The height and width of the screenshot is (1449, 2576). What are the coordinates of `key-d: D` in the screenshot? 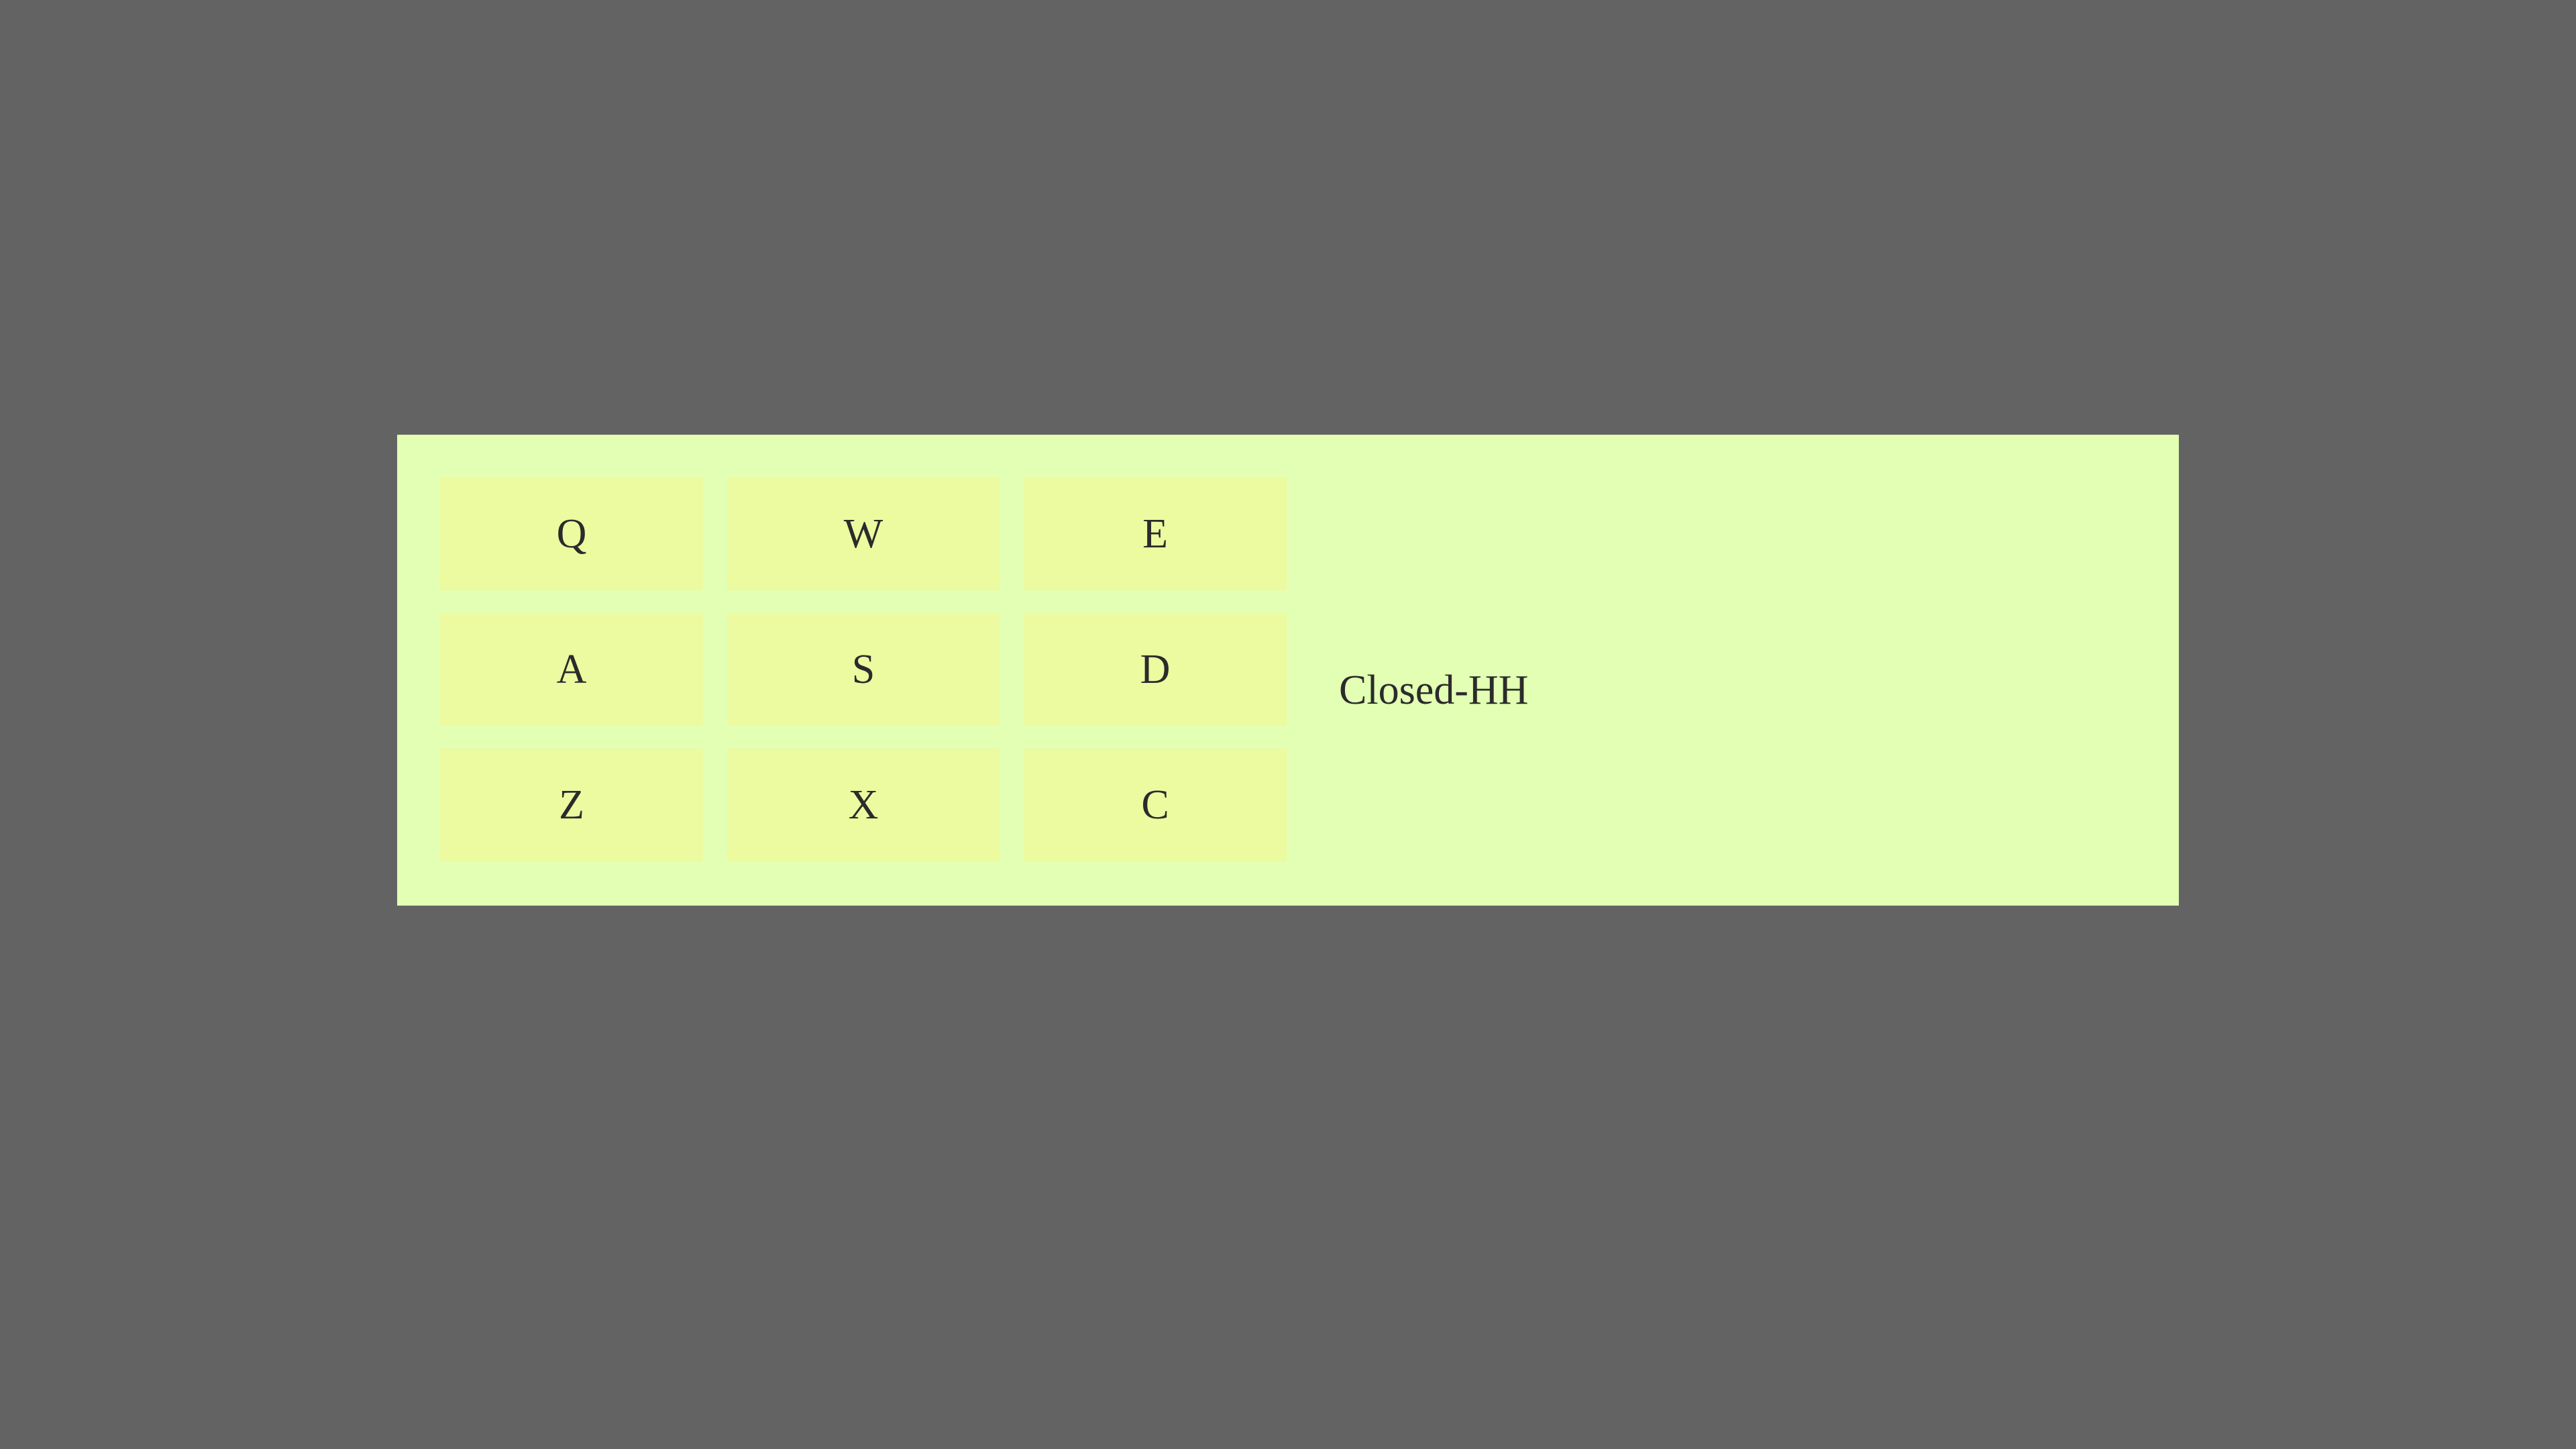 It's located at (1155, 669).